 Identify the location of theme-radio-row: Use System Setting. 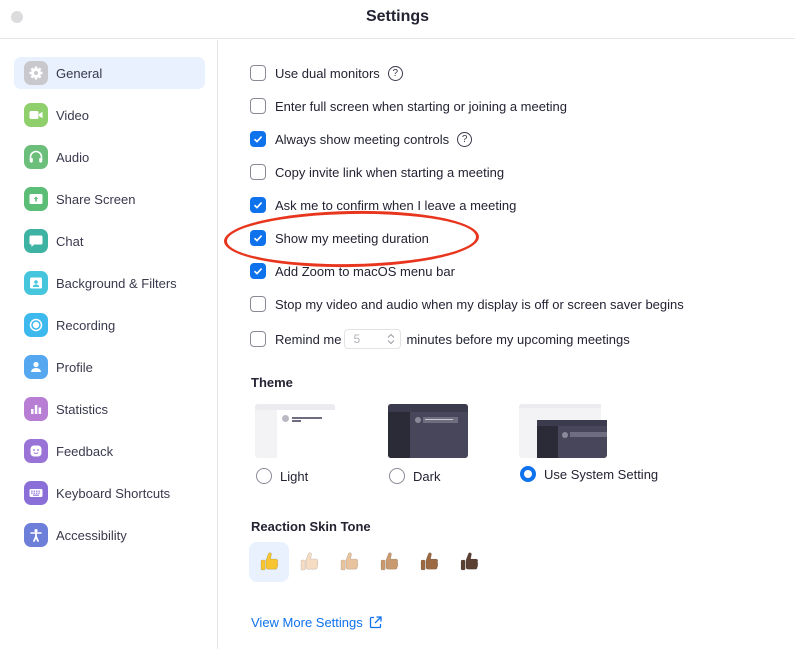
(589, 474).